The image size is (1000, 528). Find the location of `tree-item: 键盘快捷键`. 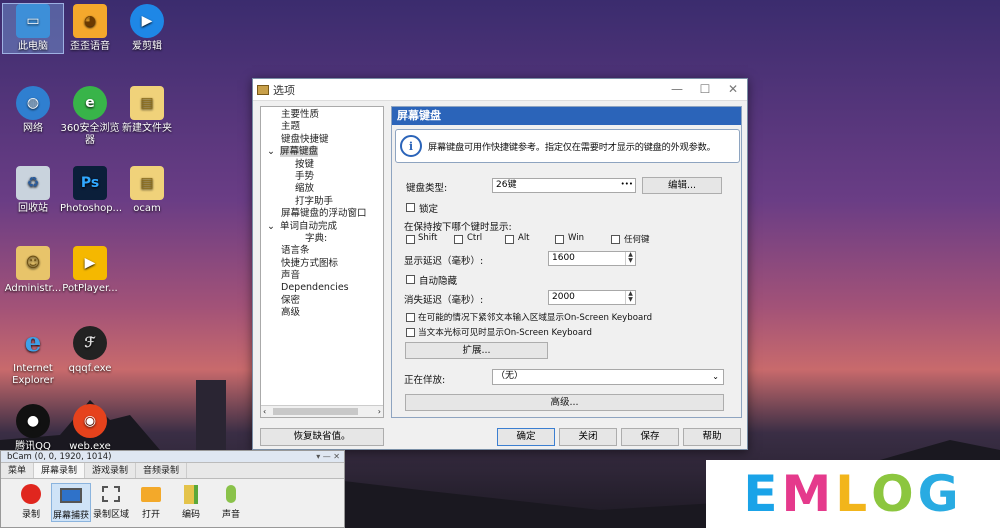

tree-item: 键盘快捷键 is located at coordinates (322, 140).